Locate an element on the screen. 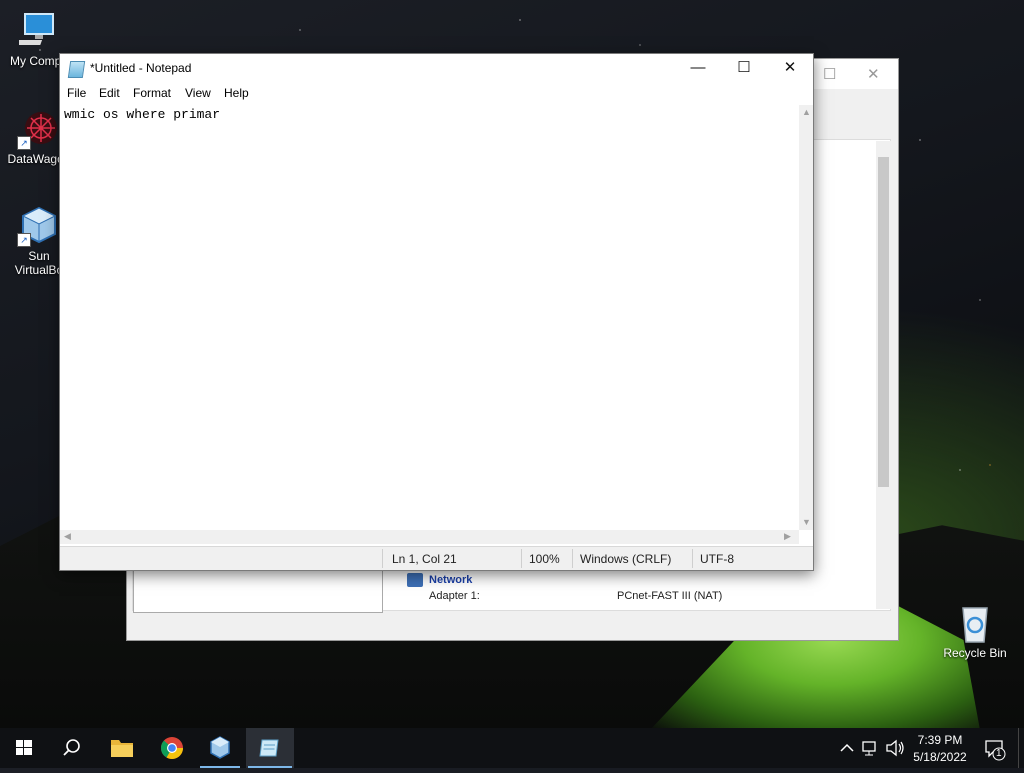 The image size is (1024, 773). chevron-up-icon is located at coordinates (847, 747).